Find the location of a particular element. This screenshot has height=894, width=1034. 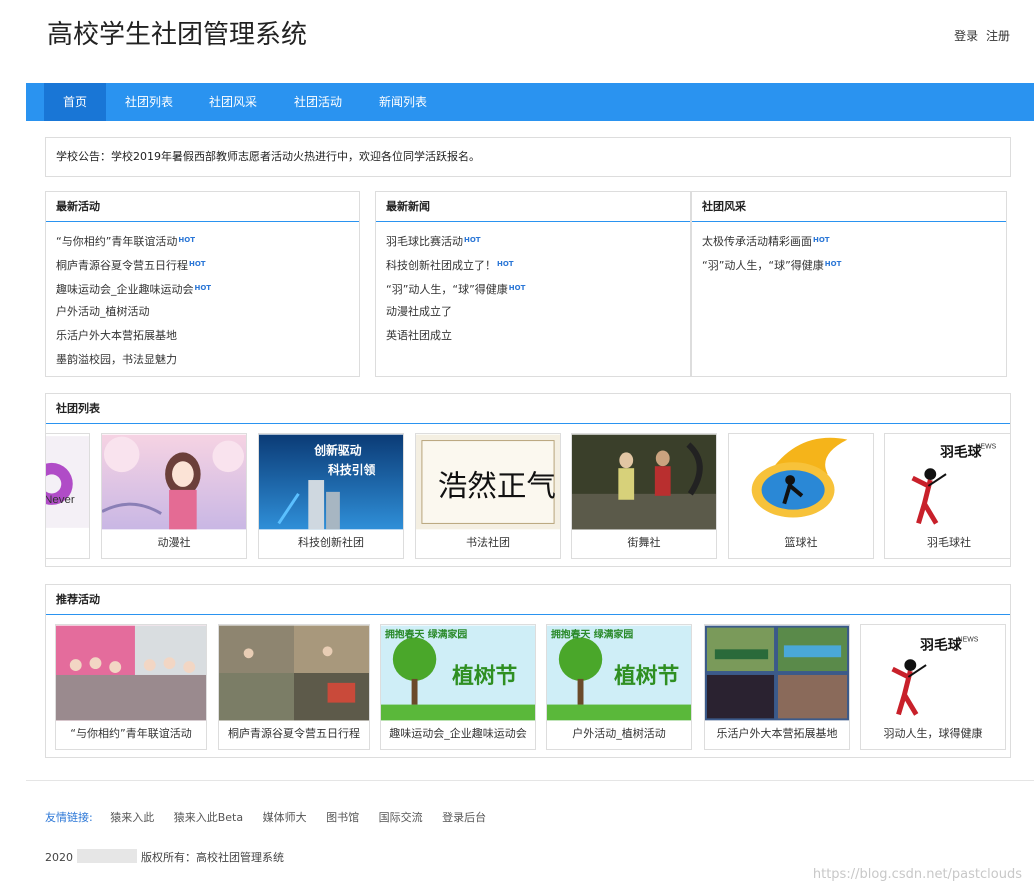

club-thumb-text: 科技引领 is located at coordinates (351, 470).